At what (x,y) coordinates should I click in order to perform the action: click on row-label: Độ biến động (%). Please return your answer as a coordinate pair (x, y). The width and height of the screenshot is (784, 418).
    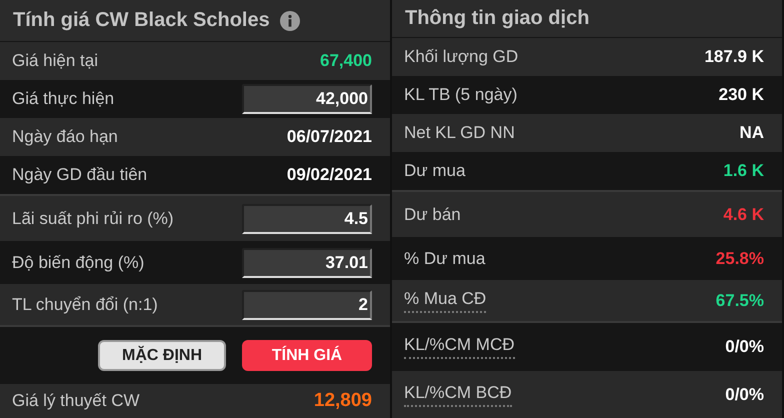
    Looking at the image, I should click on (78, 262).